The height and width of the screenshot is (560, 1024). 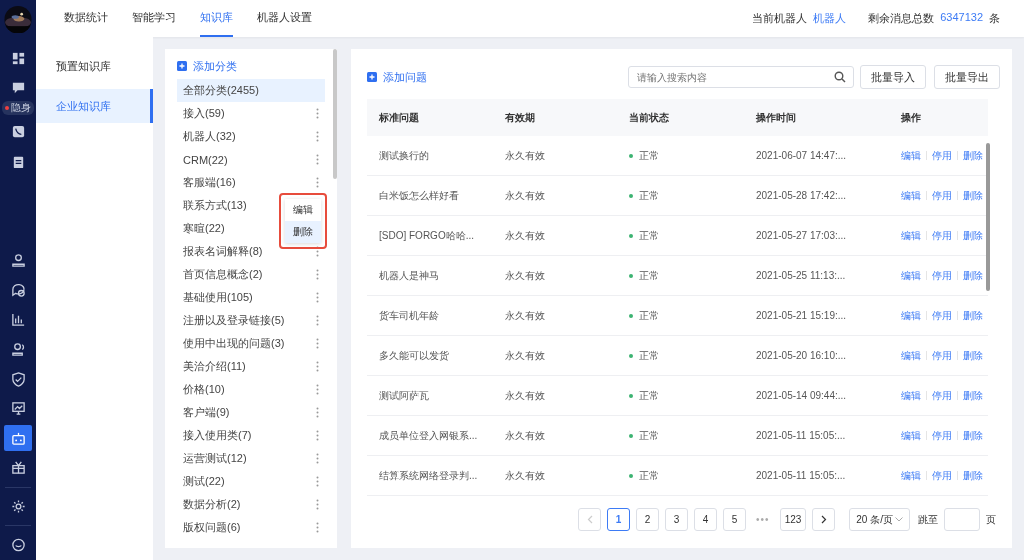 What do you see at coordinates (154, 18) in the screenshot?
I see `nav-tab: 智能学习` at bounding box center [154, 18].